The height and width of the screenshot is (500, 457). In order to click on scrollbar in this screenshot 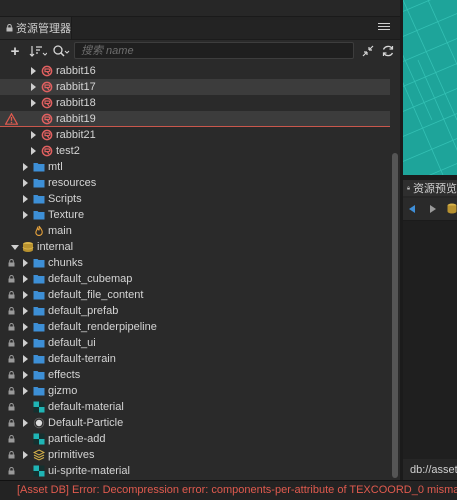, I will do `click(395, 315)`.